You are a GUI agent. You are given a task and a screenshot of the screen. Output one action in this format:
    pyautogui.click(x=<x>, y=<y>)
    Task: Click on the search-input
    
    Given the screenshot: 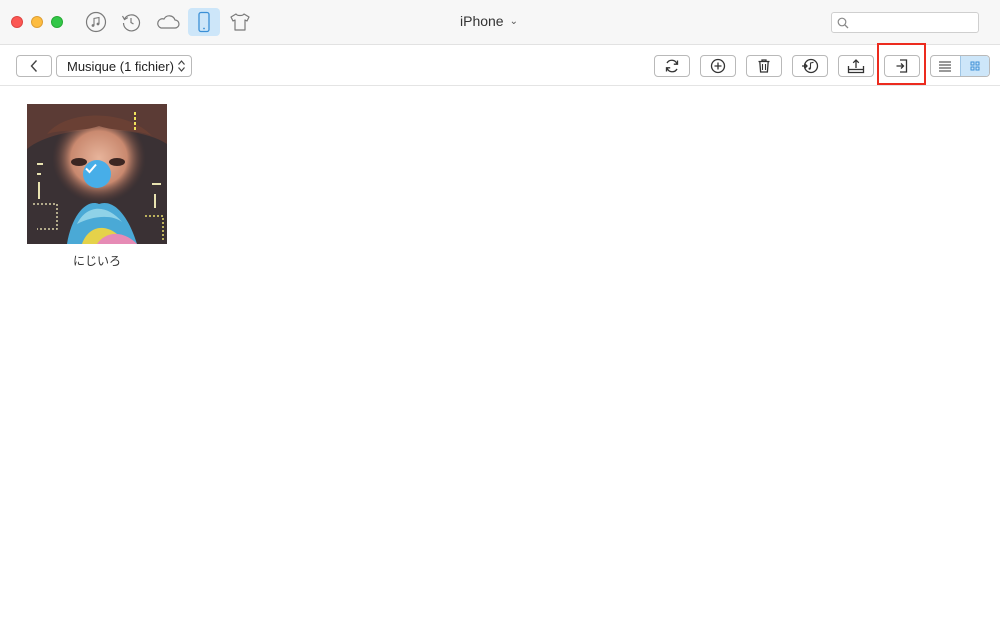 What is the action you would take?
    pyautogui.click(x=914, y=23)
    